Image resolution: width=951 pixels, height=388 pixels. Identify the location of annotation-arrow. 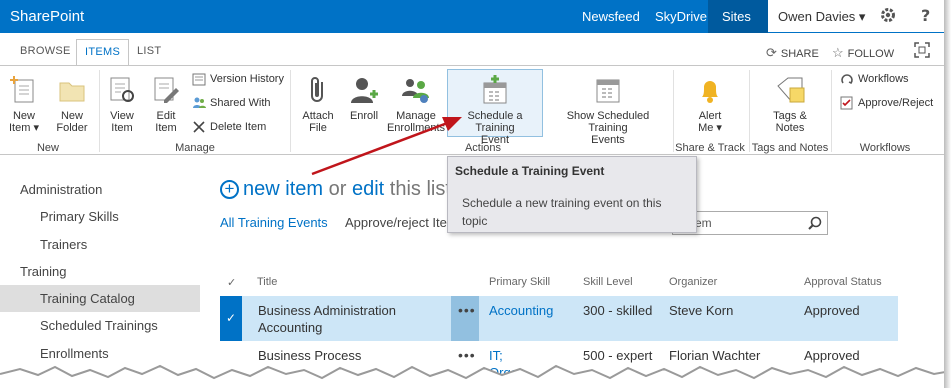
(386, 146).